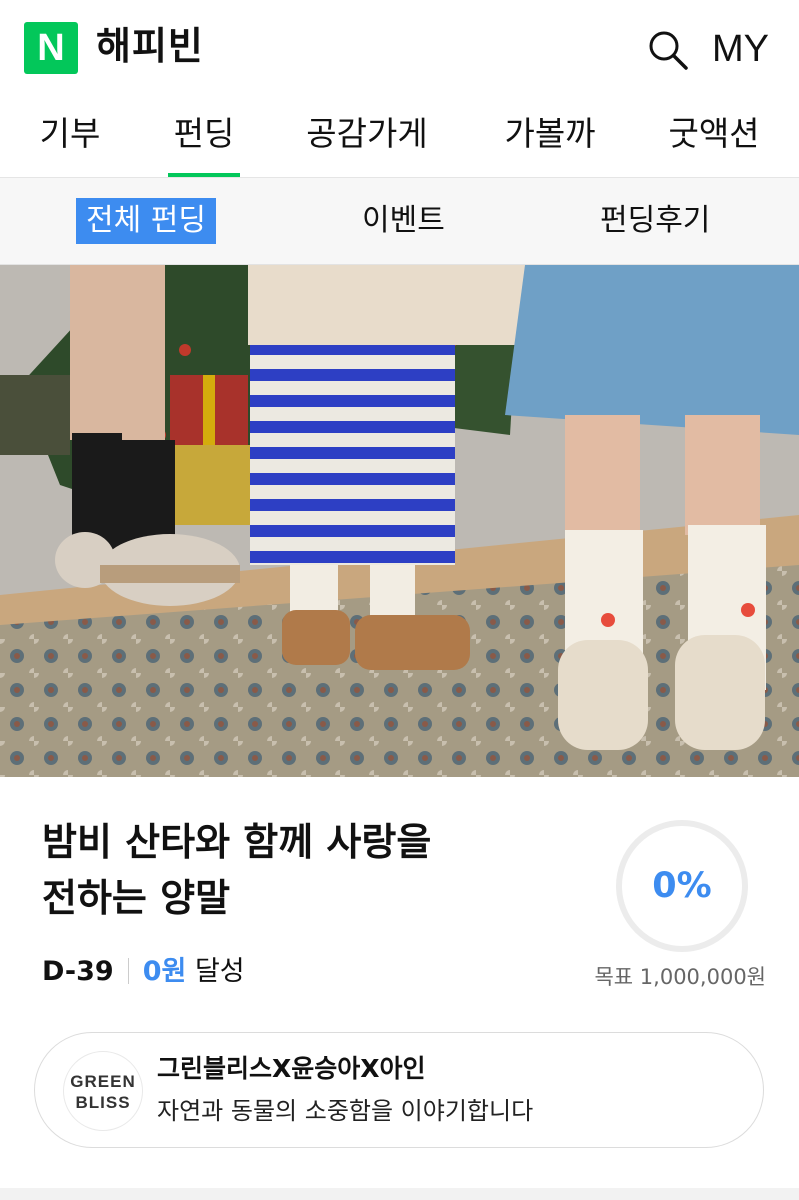  What do you see at coordinates (164, 971) in the screenshot?
I see `raised-amount: 0원` at bounding box center [164, 971].